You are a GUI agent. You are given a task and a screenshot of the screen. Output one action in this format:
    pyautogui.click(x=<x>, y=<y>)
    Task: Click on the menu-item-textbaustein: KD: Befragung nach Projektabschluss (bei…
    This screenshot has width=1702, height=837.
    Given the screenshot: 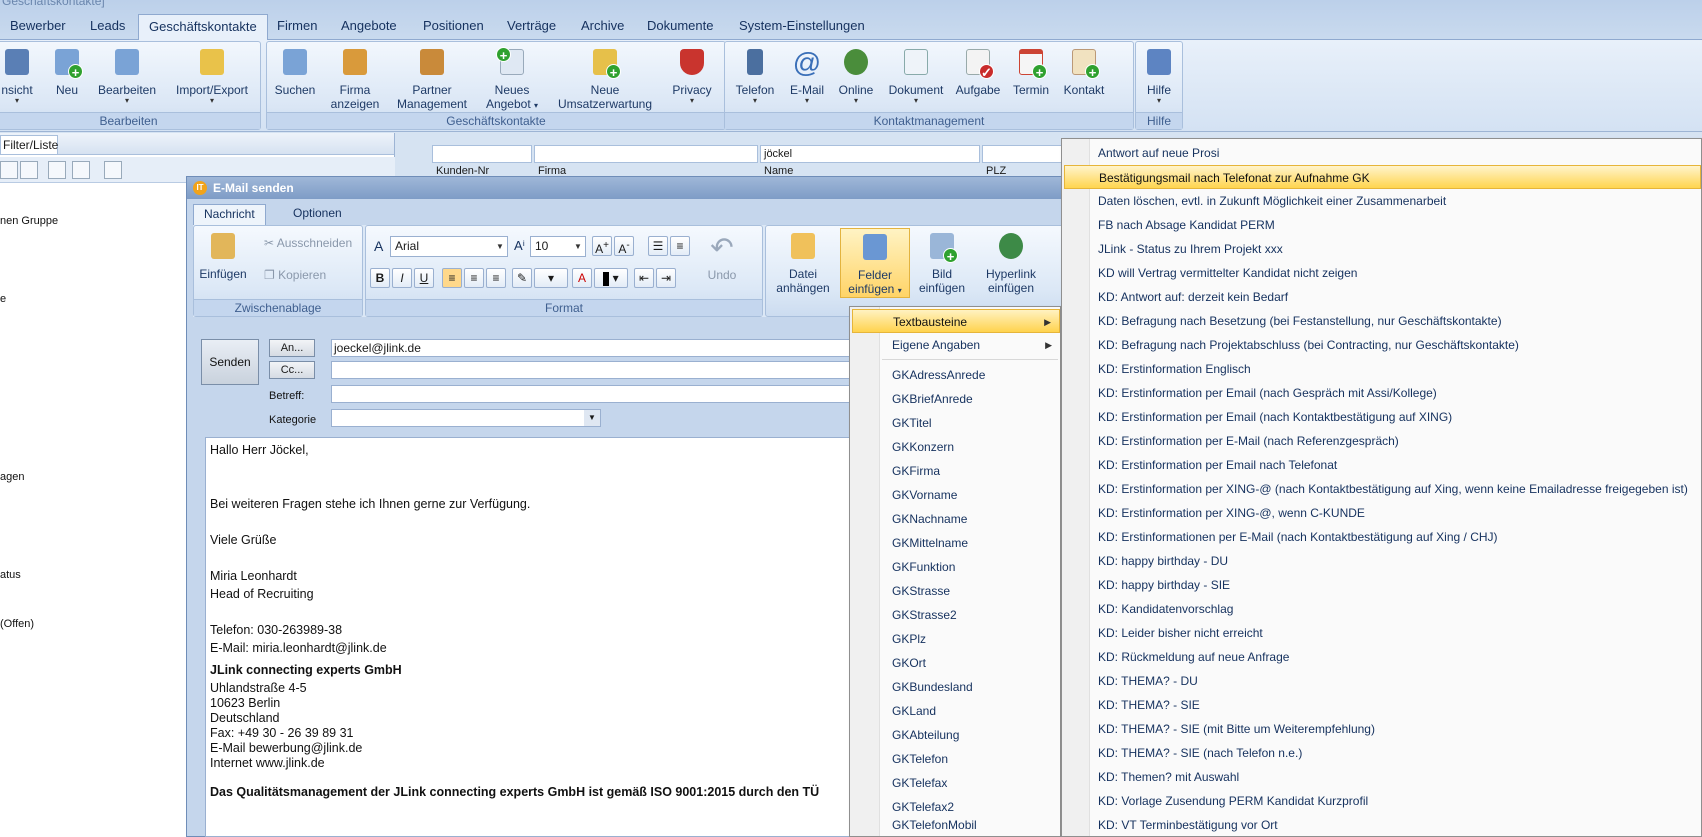 What is the action you would take?
    pyautogui.click(x=1395, y=345)
    